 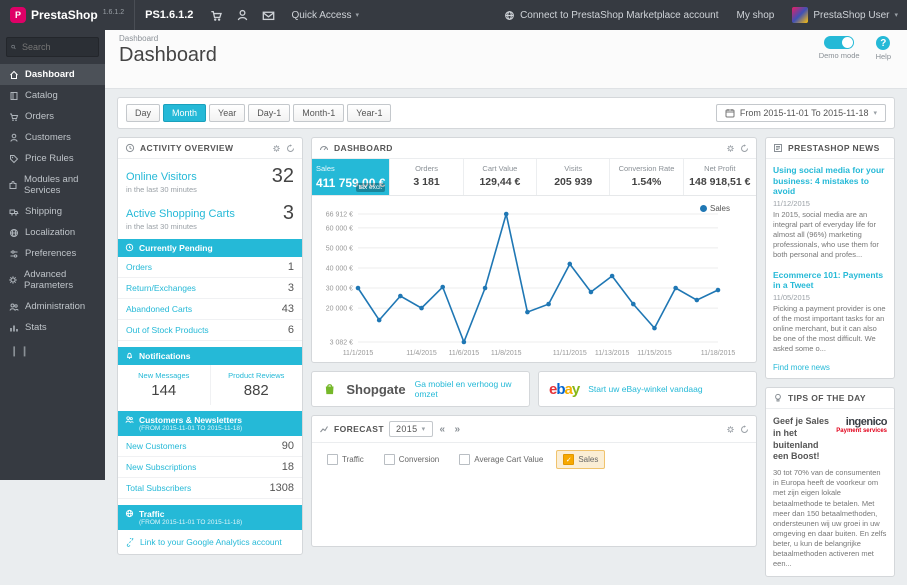 I want to click on sidebar-item-modules: Modules and Services, so click(x=52, y=185).